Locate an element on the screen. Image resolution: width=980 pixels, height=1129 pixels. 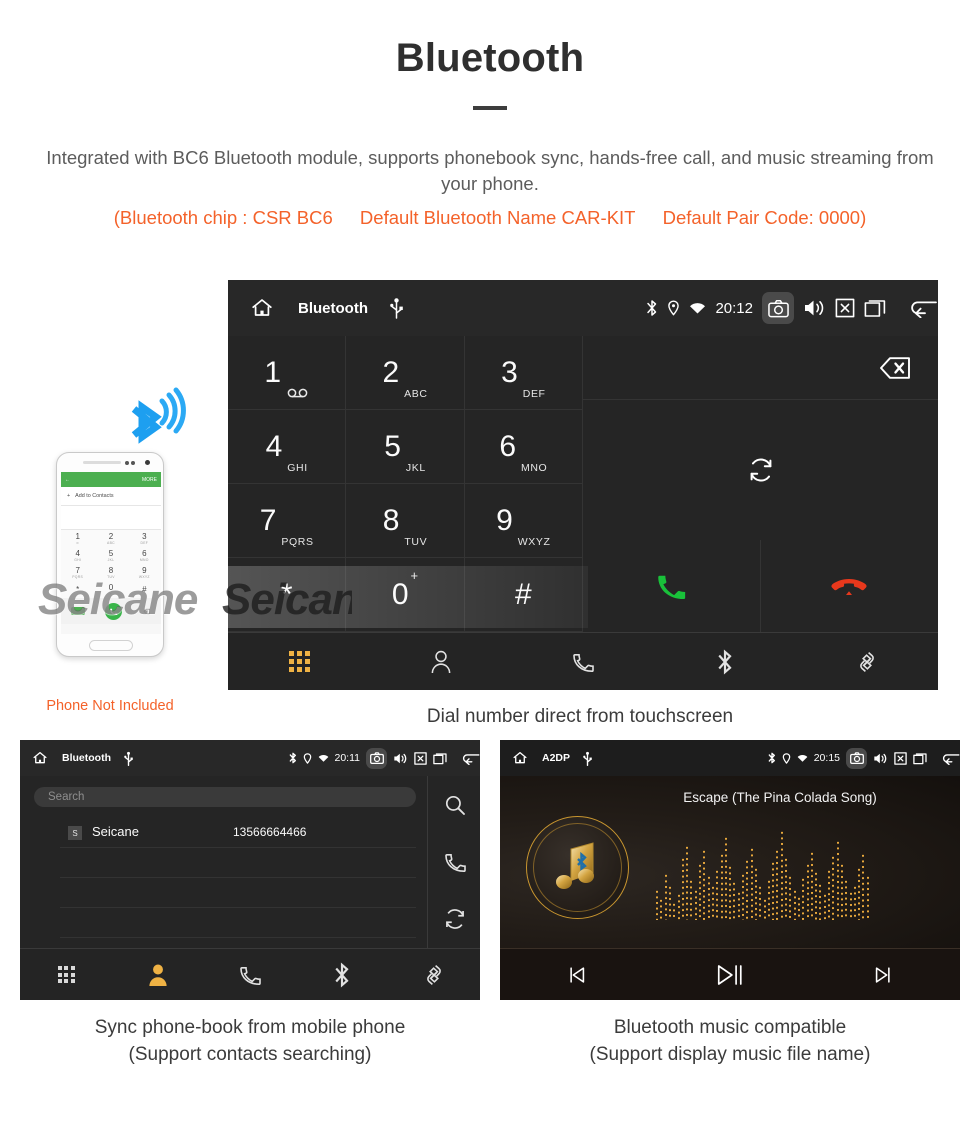
dial-key-letters: PQRS is located at coordinates (297, 542).